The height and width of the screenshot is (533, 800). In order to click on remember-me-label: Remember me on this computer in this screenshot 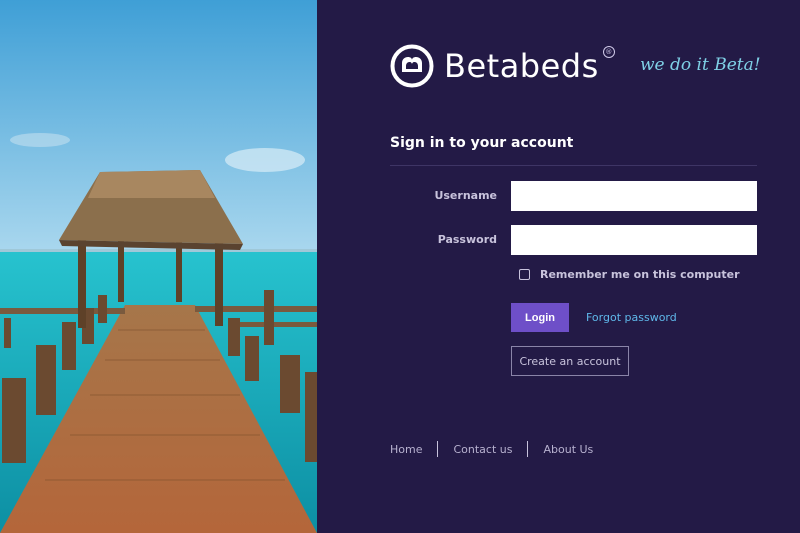, I will do `click(640, 274)`.